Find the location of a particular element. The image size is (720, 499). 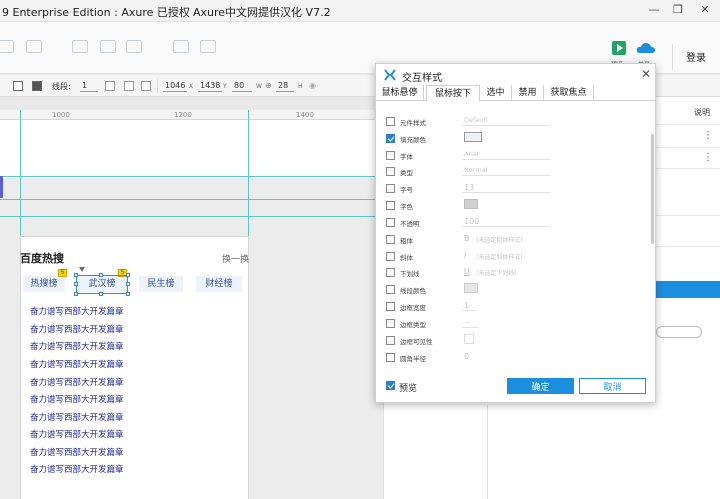

tab-mouse-down: 鼠标按下 is located at coordinates (453, 93).